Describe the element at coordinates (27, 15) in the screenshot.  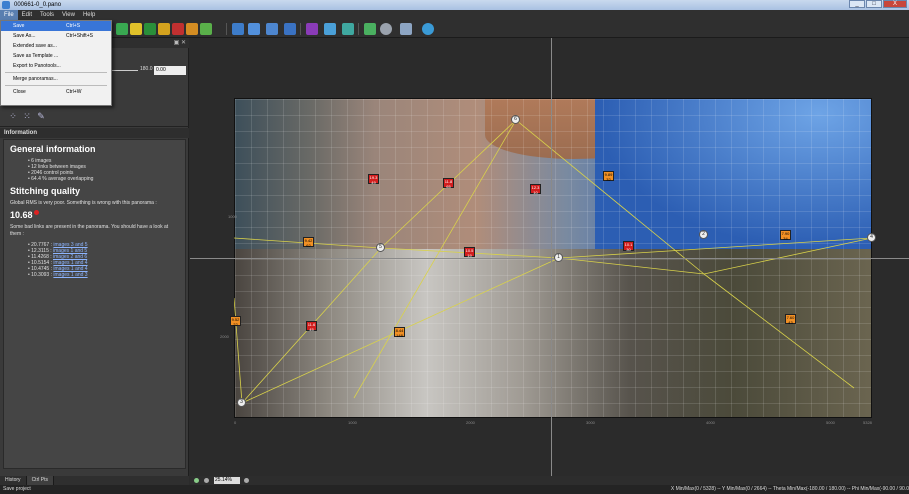
I see `menu-edit: Edit` at that location.